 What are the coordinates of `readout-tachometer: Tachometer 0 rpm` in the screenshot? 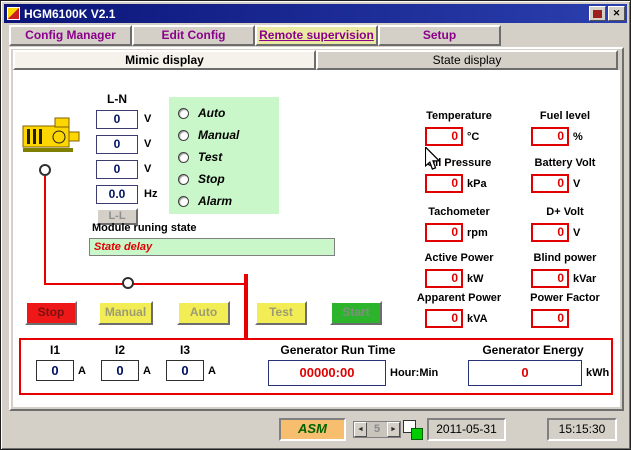 It's located at (459, 224).